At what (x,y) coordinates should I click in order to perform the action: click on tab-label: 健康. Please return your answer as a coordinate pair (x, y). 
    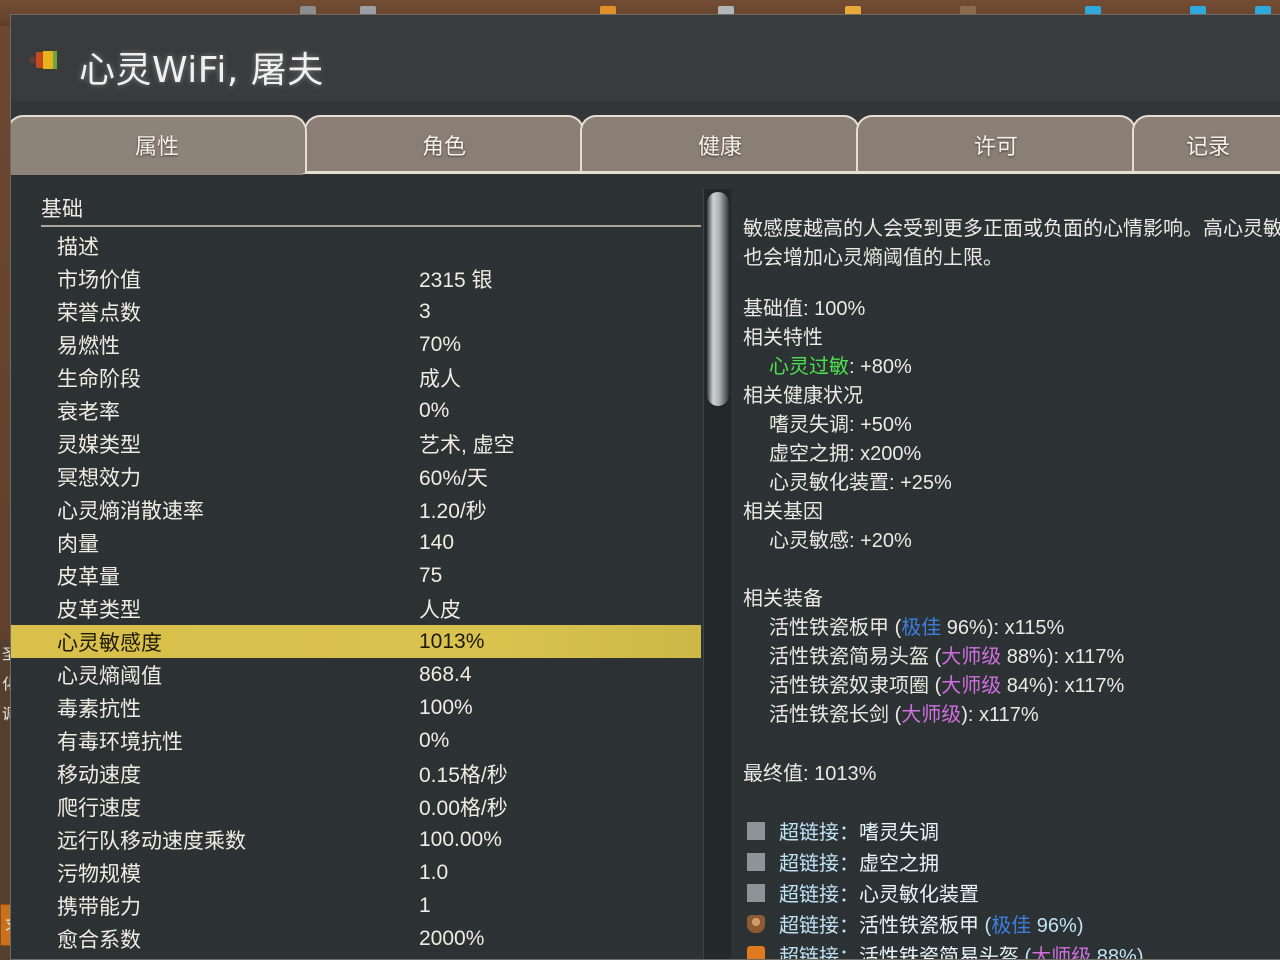
    Looking at the image, I should click on (719, 146).